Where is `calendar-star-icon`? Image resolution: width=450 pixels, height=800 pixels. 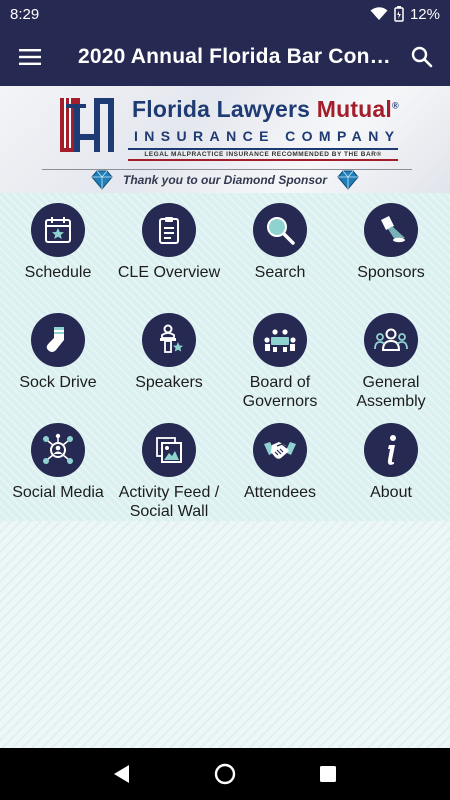 calendar-star-icon is located at coordinates (58, 230).